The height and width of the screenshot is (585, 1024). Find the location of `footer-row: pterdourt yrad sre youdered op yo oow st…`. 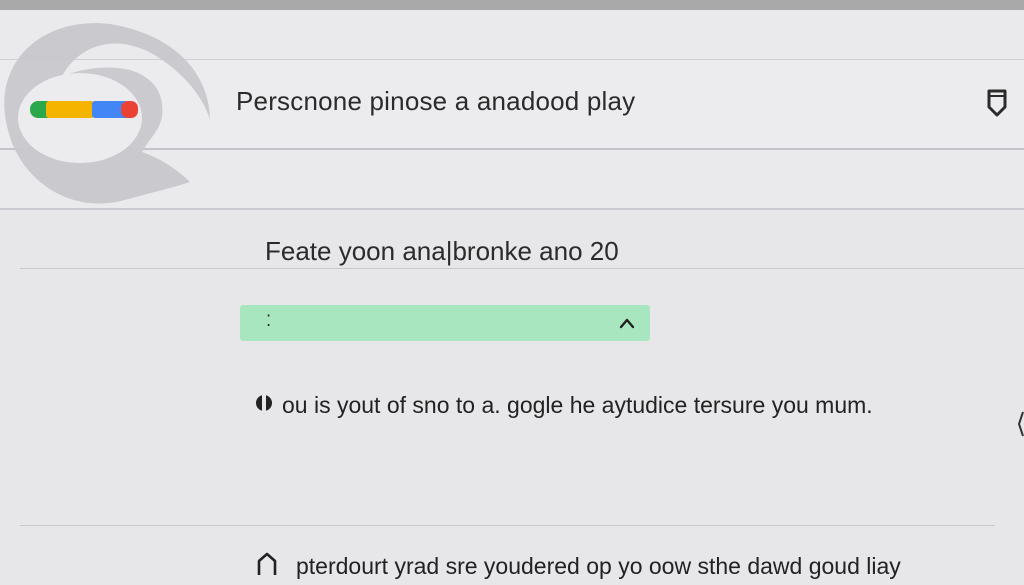

footer-row: pterdourt yrad sre youdered op yo oow st… is located at coordinates (578, 566).